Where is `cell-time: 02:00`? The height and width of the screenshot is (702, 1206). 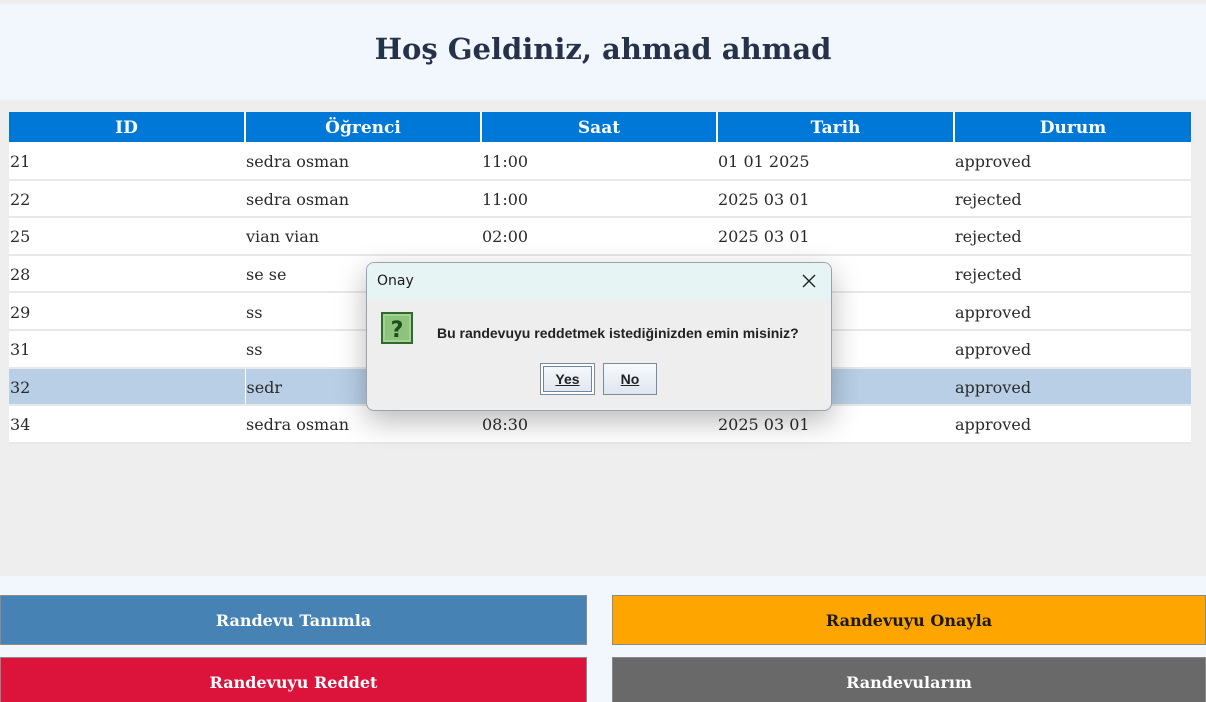
cell-time: 02:00 is located at coordinates (599, 236).